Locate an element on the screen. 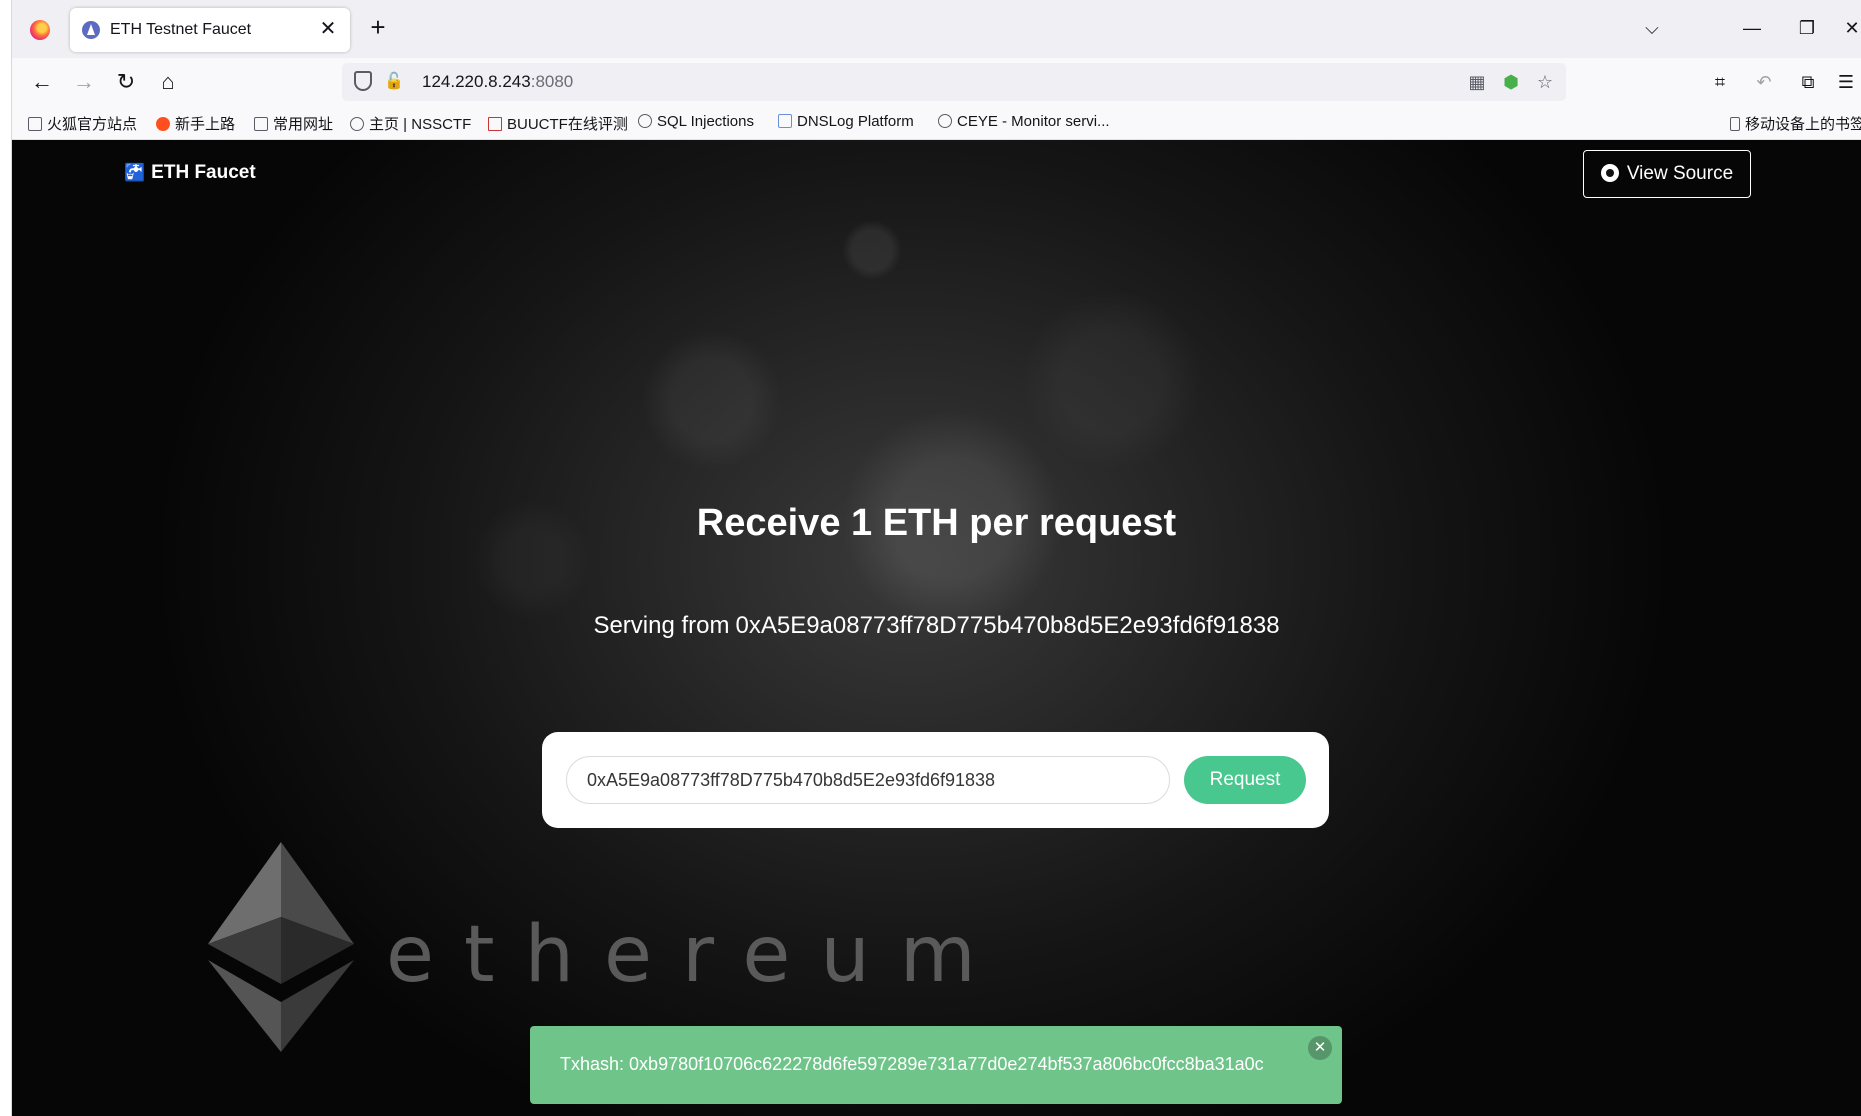 The height and width of the screenshot is (1116, 1861). mobile-icon is located at coordinates (1735, 124).